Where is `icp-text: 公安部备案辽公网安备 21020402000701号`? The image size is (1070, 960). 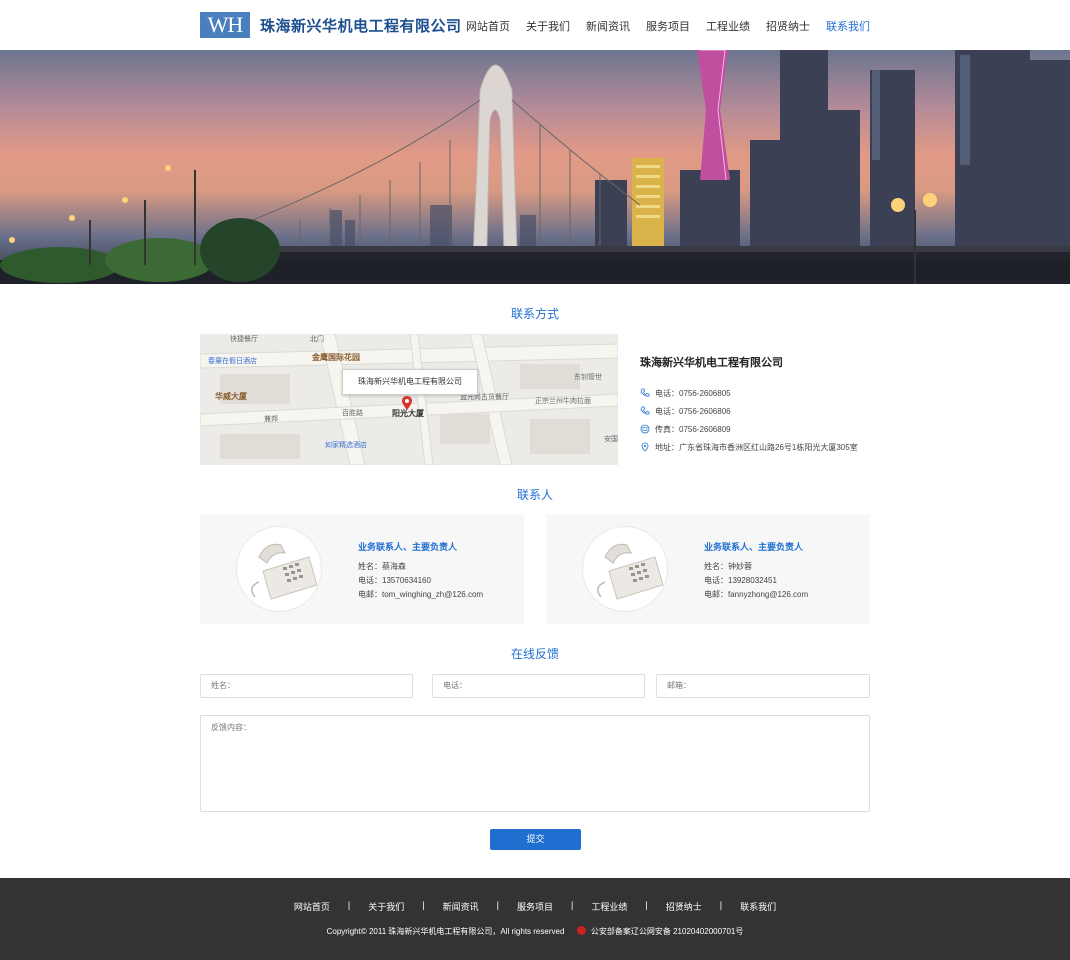
icp-text: 公安部备案辽公网安备 21020402000701号 is located at coordinates (667, 931).